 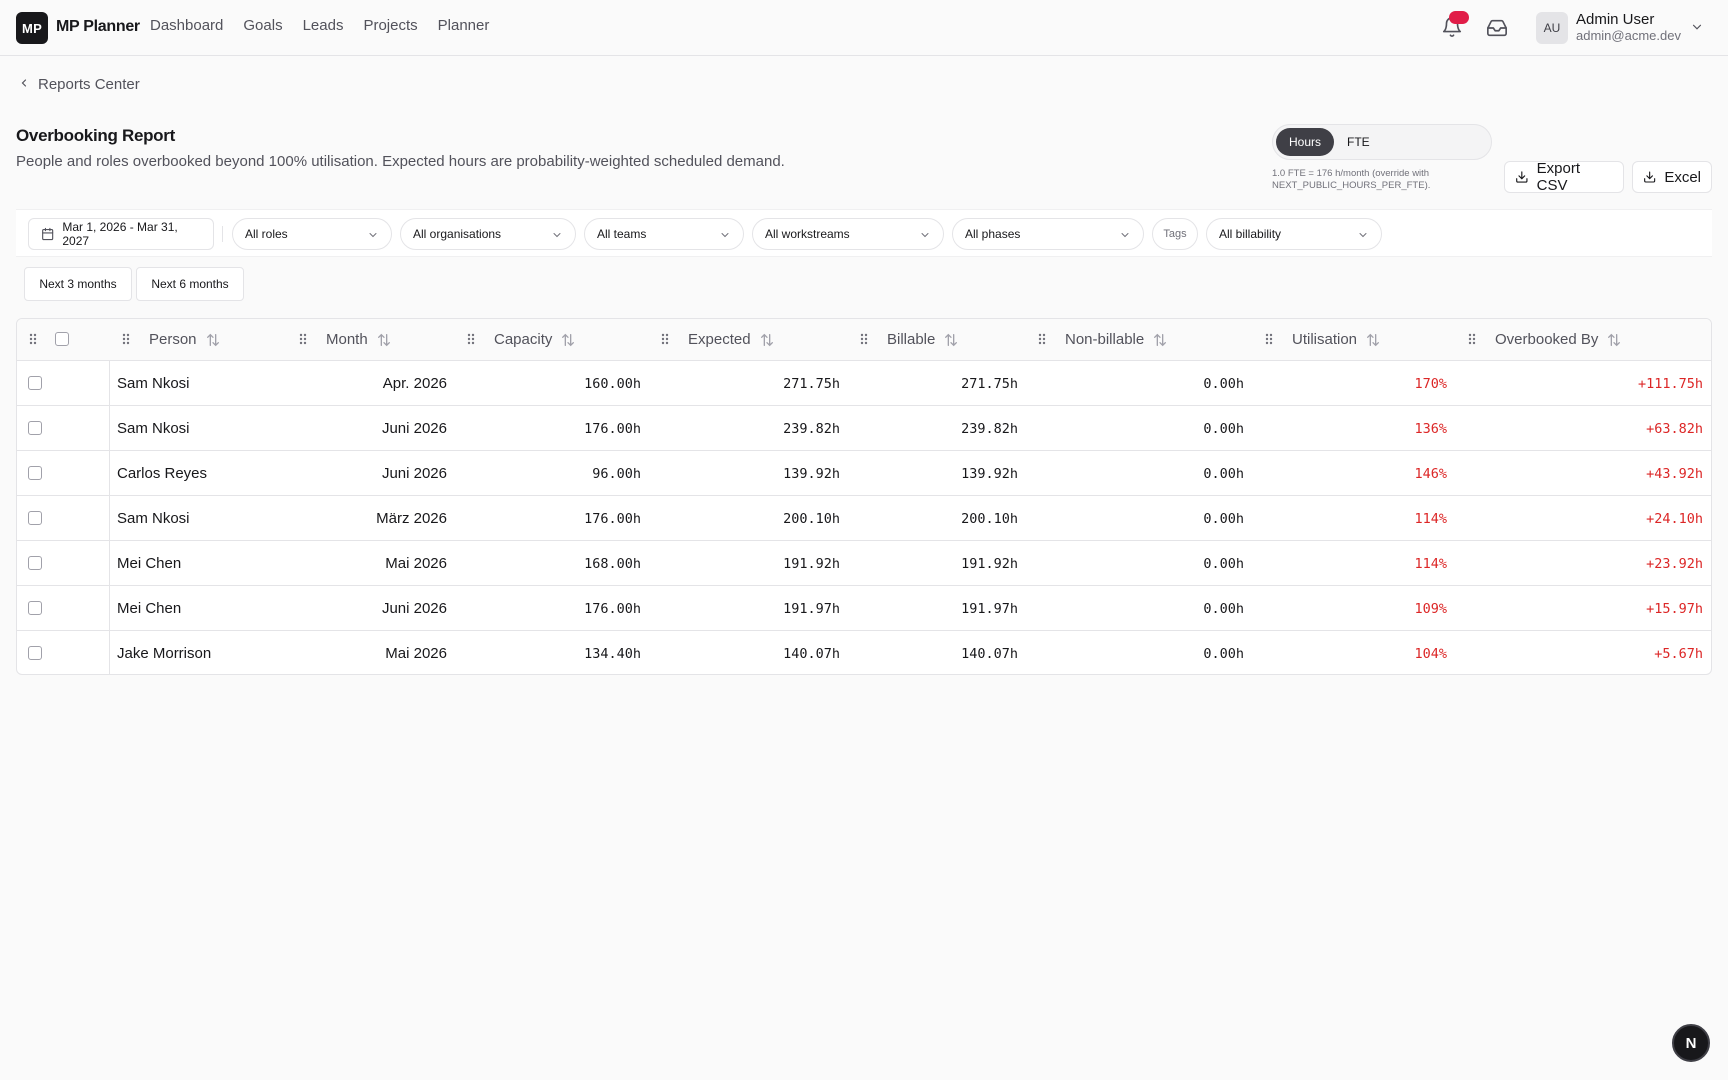 What do you see at coordinates (24, 83) in the screenshot?
I see `chevron-left-icon` at bounding box center [24, 83].